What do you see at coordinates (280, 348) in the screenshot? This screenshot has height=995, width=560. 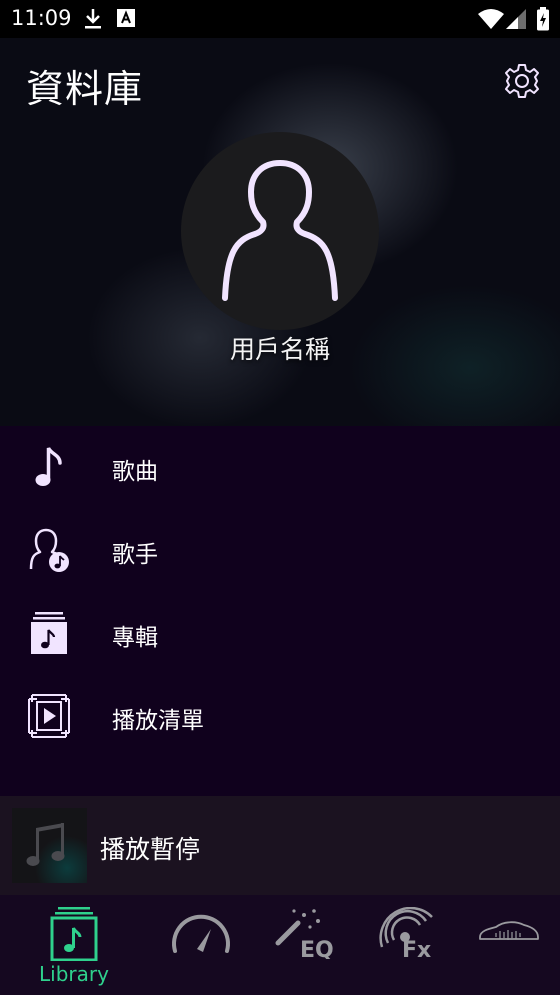 I see `username: 用戶名稱` at bounding box center [280, 348].